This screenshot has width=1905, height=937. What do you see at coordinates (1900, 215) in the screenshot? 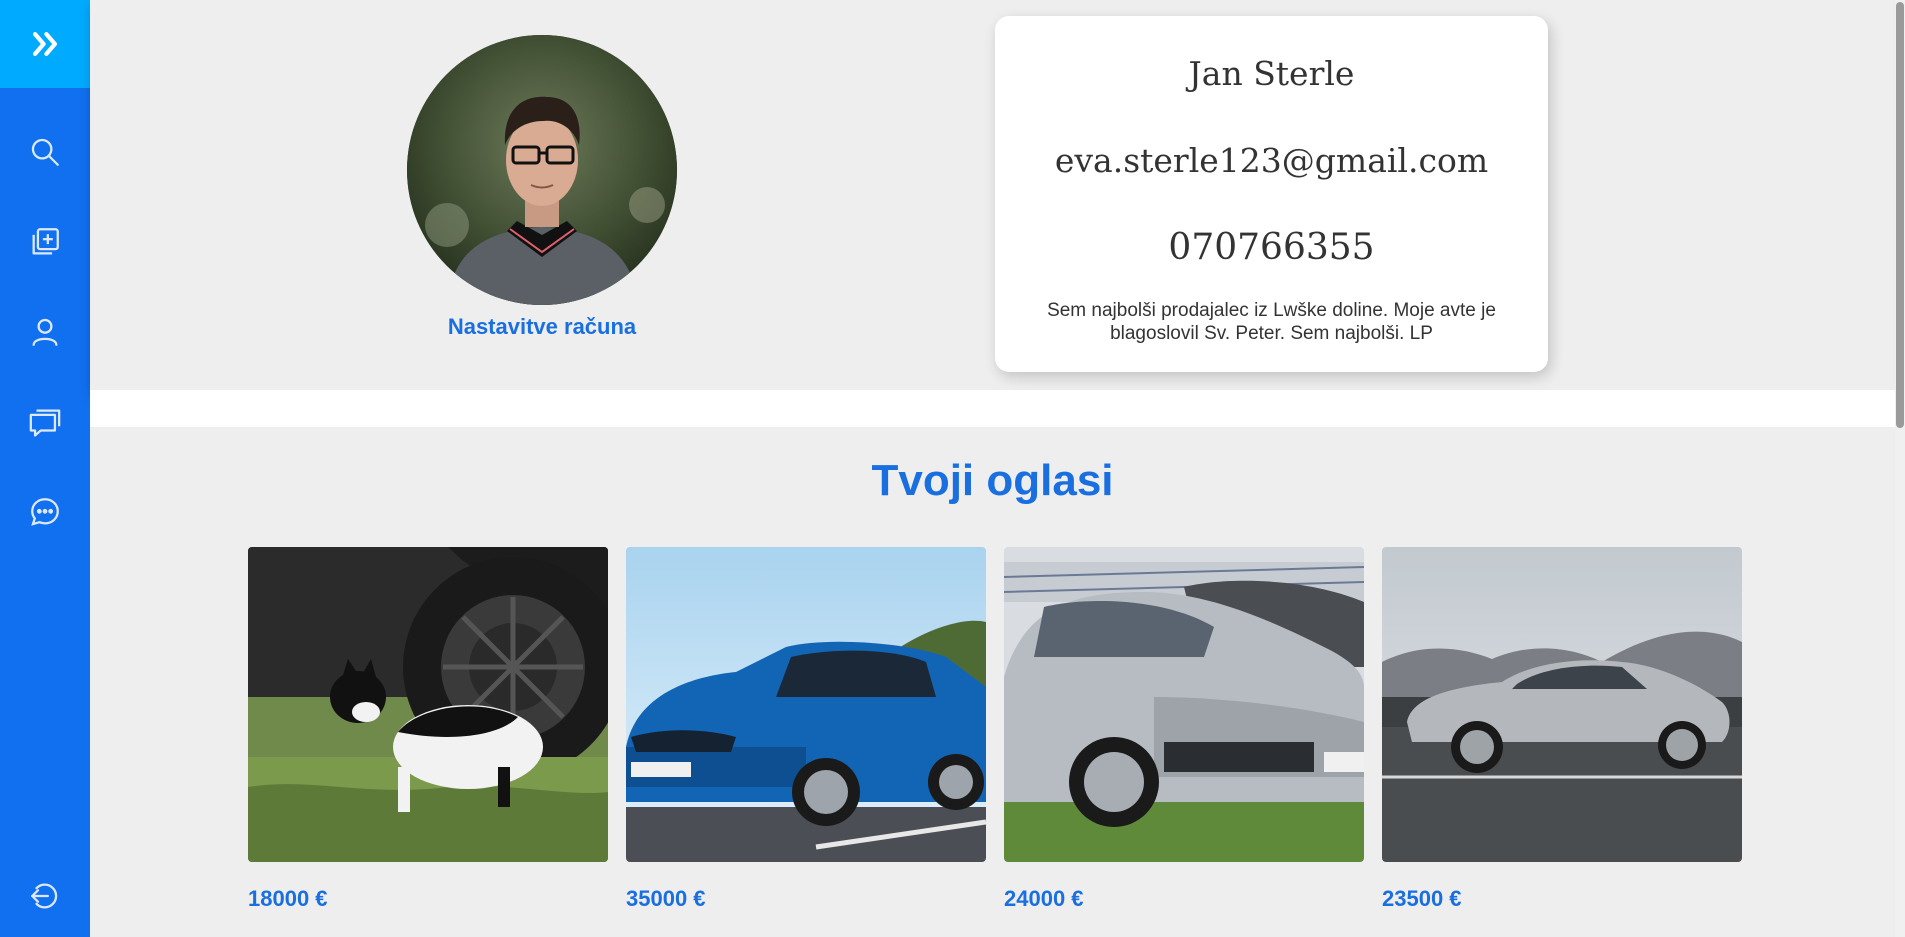
I see `scrollbar-thumb` at bounding box center [1900, 215].